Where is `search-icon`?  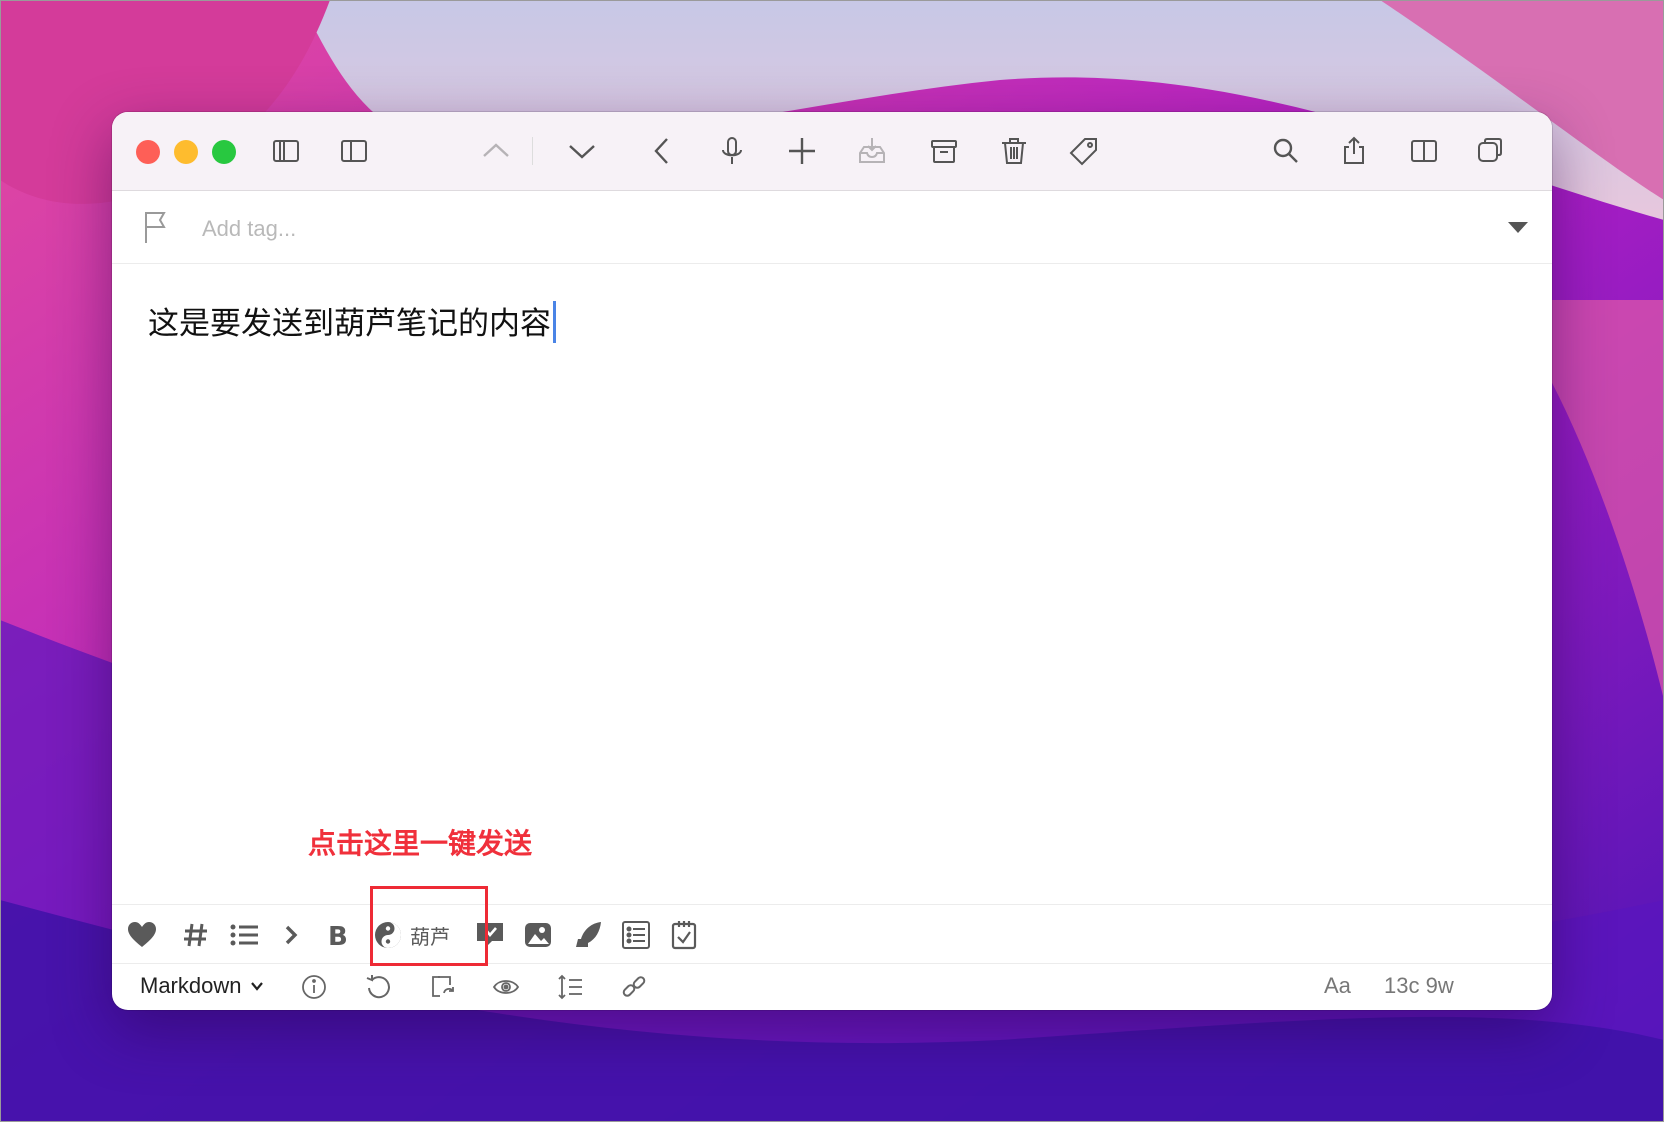 search-icon is located at coordinates (1286, 151).